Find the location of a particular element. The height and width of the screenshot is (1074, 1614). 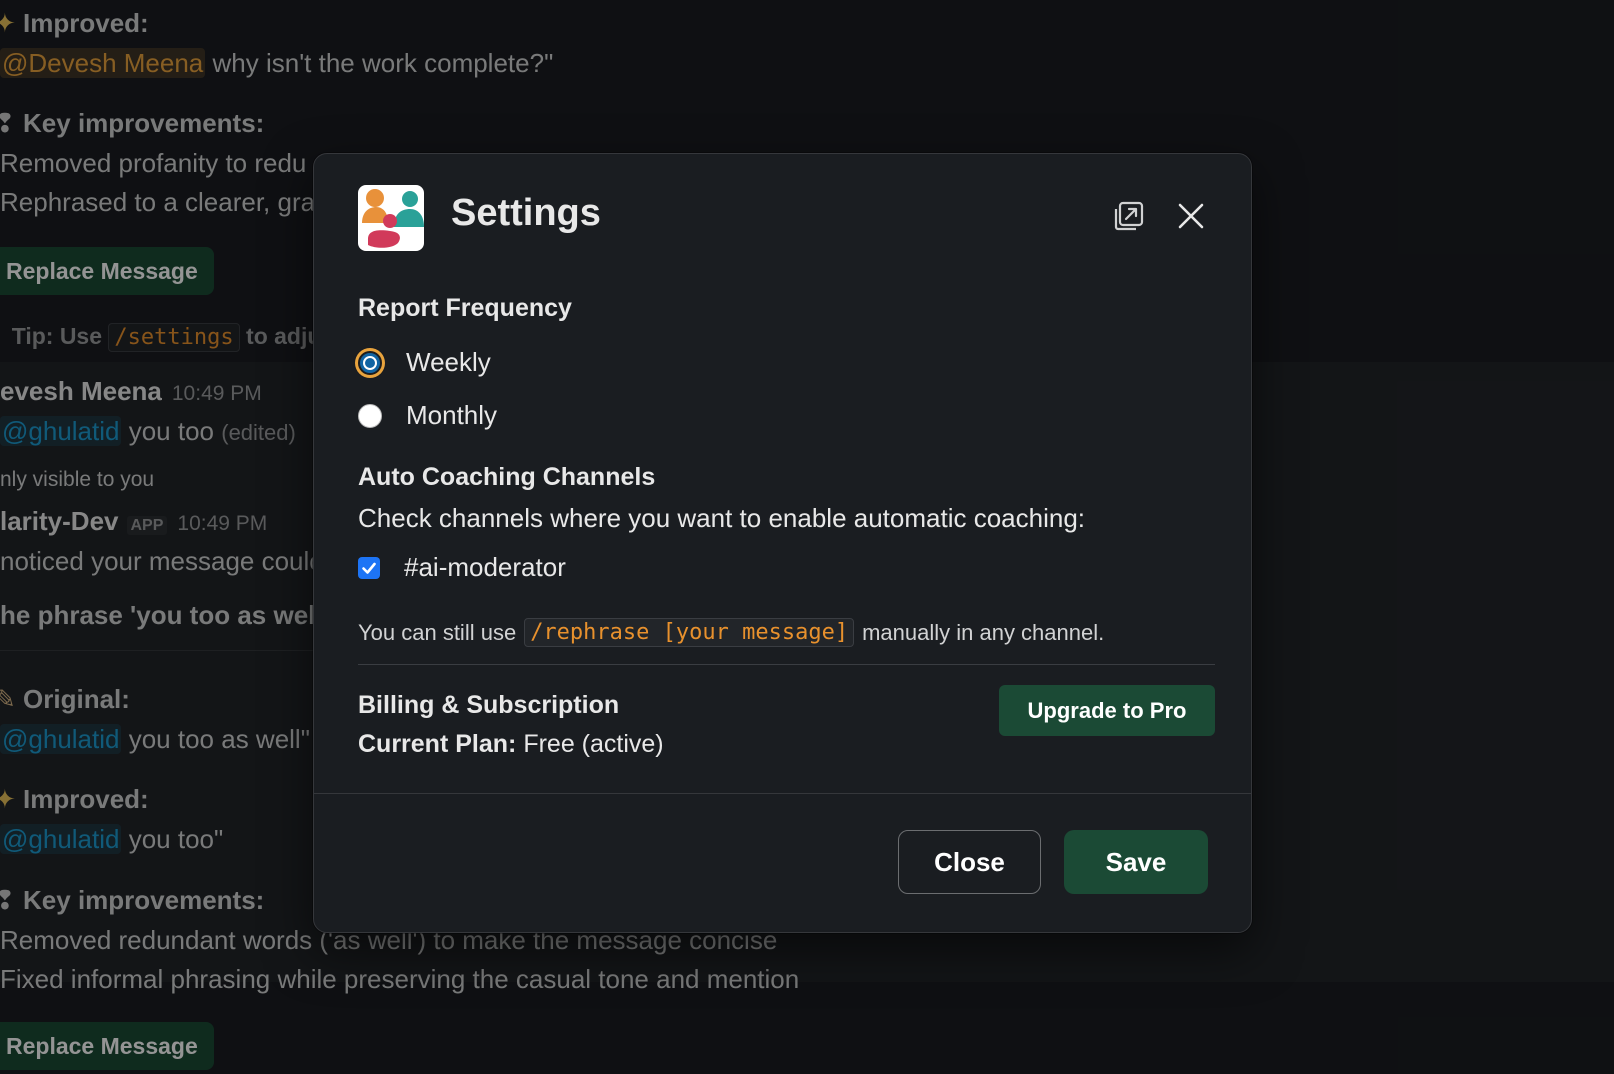

close-button: Close is located at coordinates (969, 862).